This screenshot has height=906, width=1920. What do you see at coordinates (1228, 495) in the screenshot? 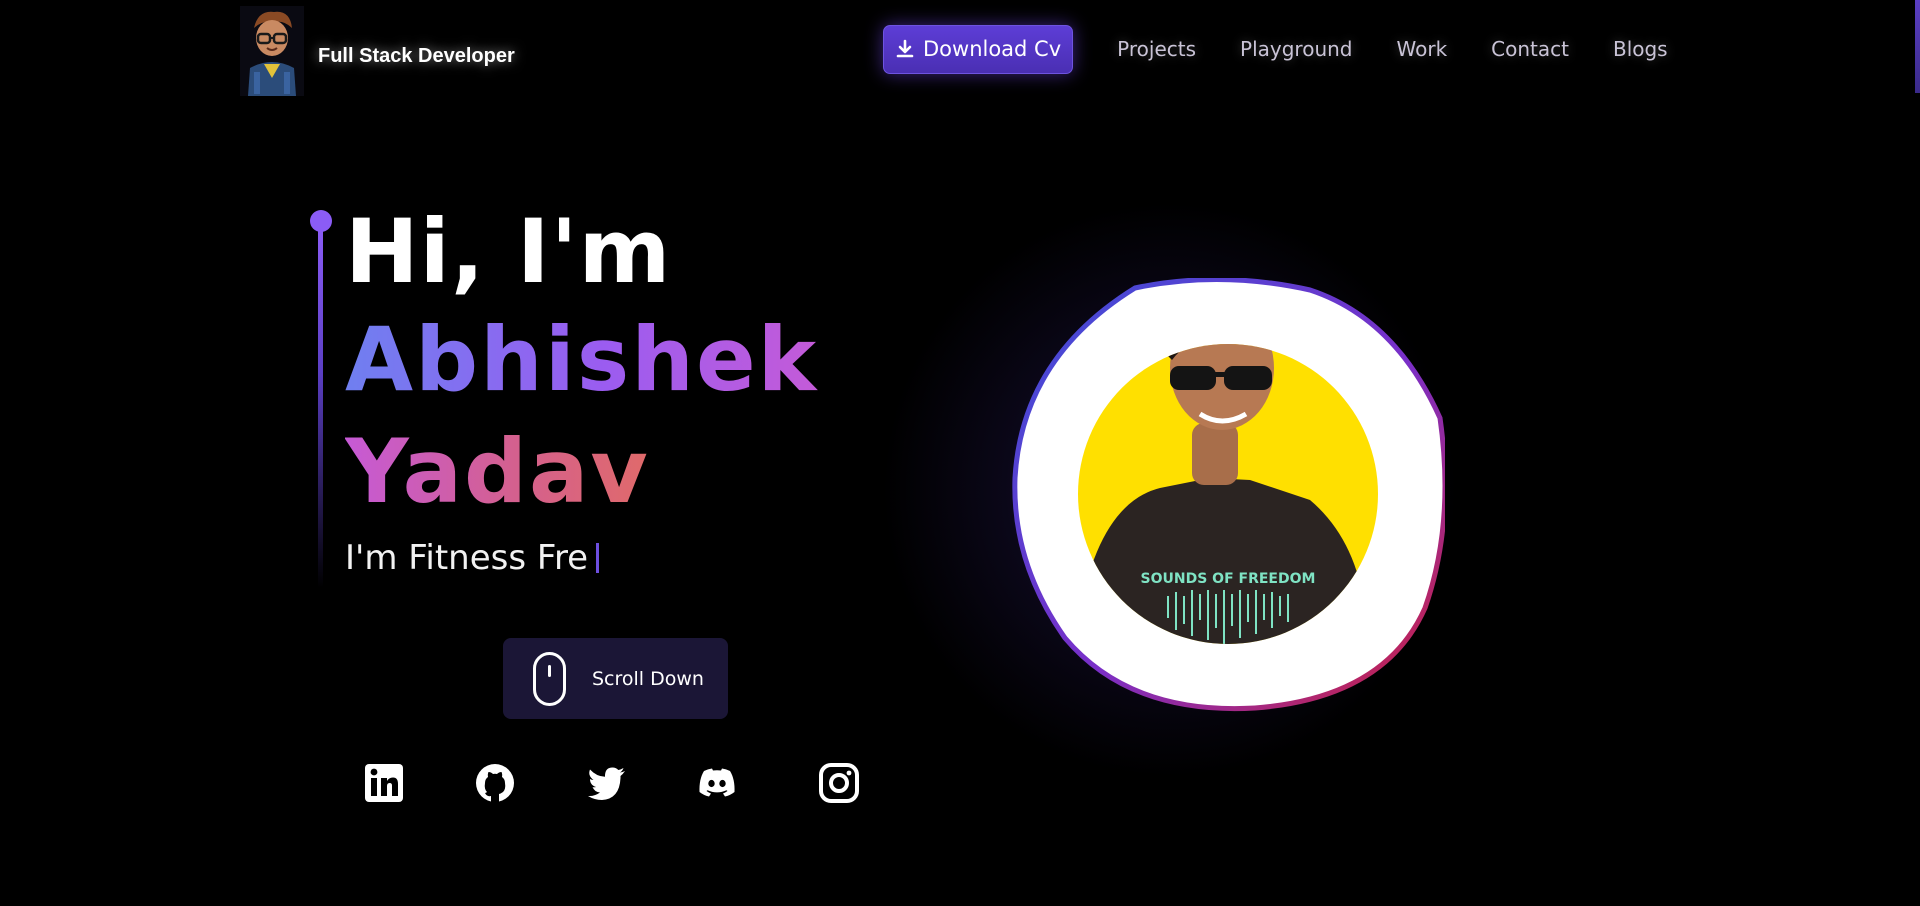
I see `profile-portrait: SOUNDS OF FREEDOM` at bounding box center [1228, 495].